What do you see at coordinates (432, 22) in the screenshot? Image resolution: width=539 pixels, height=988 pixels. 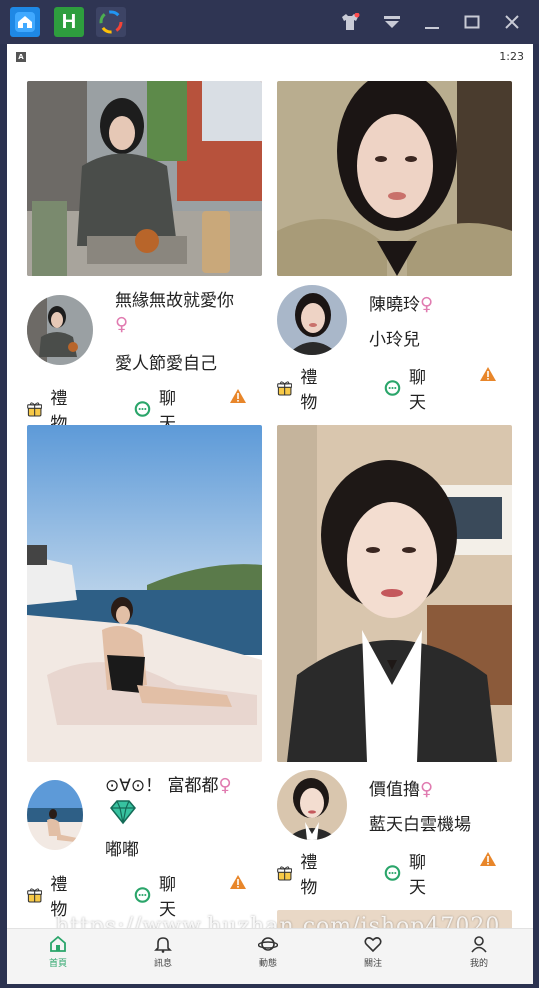 I see `minimize-icon` at bounding box center [432, 22].